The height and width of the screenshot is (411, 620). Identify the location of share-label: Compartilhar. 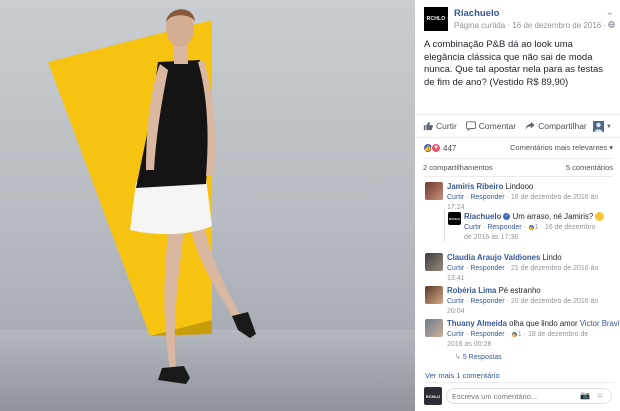
(562, 126).